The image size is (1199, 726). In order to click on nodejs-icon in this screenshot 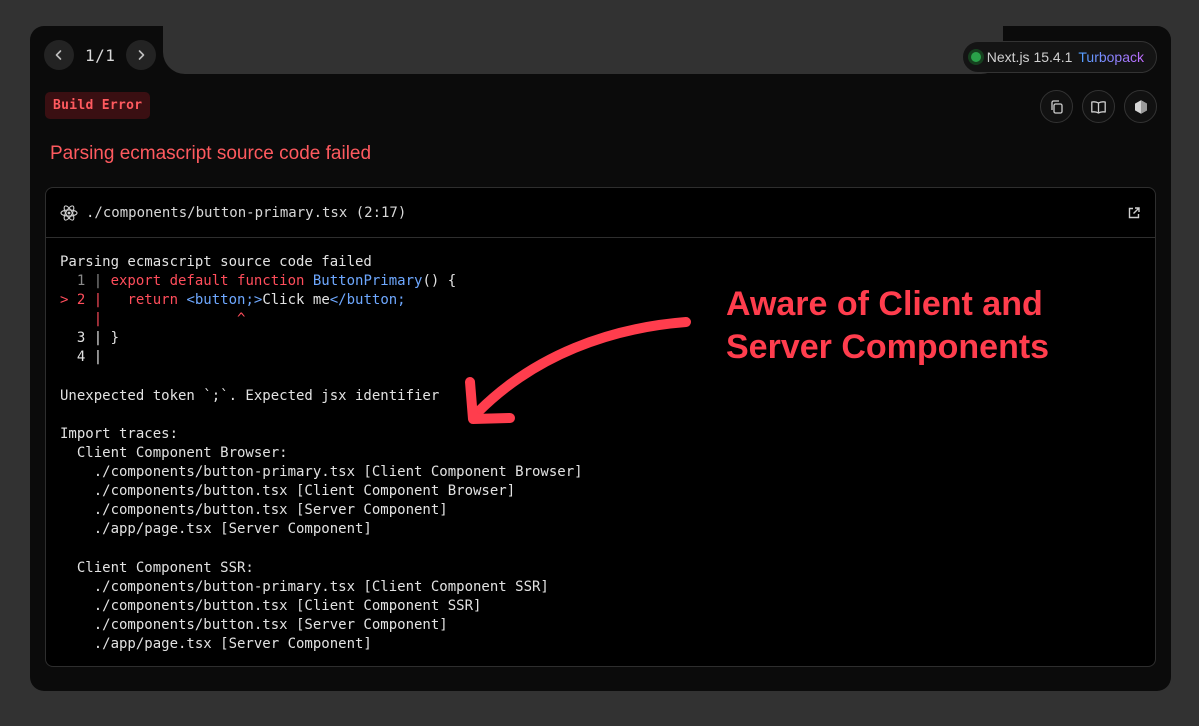, I will do `click(1140, 106)`.